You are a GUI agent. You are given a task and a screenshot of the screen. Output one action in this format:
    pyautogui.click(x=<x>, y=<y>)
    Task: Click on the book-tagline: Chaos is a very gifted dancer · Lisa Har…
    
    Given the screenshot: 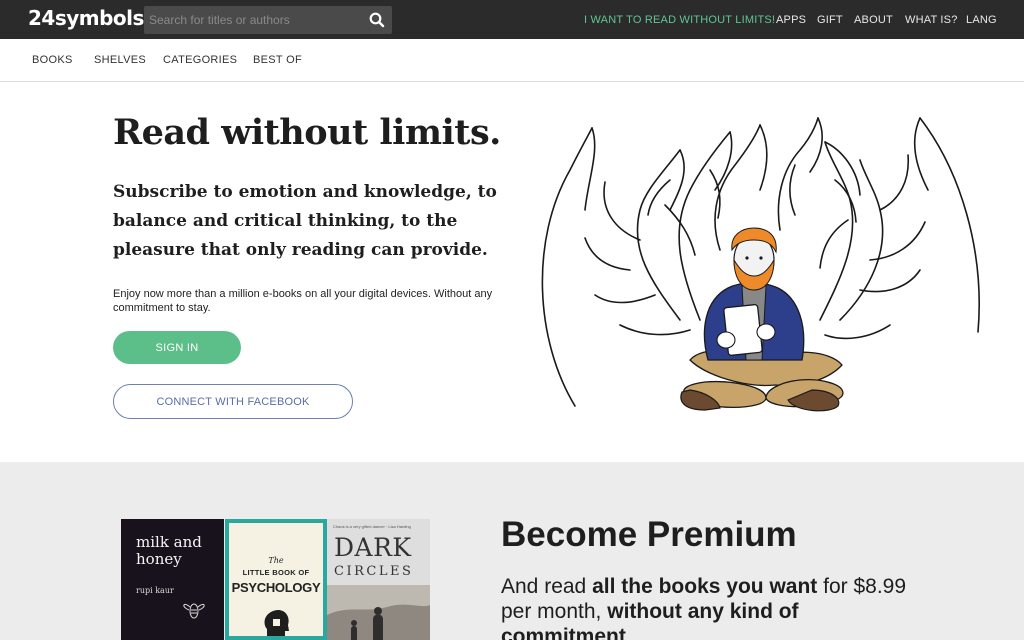 What is the action you would take?
    pyautogui.click(x=372, y=526)
    